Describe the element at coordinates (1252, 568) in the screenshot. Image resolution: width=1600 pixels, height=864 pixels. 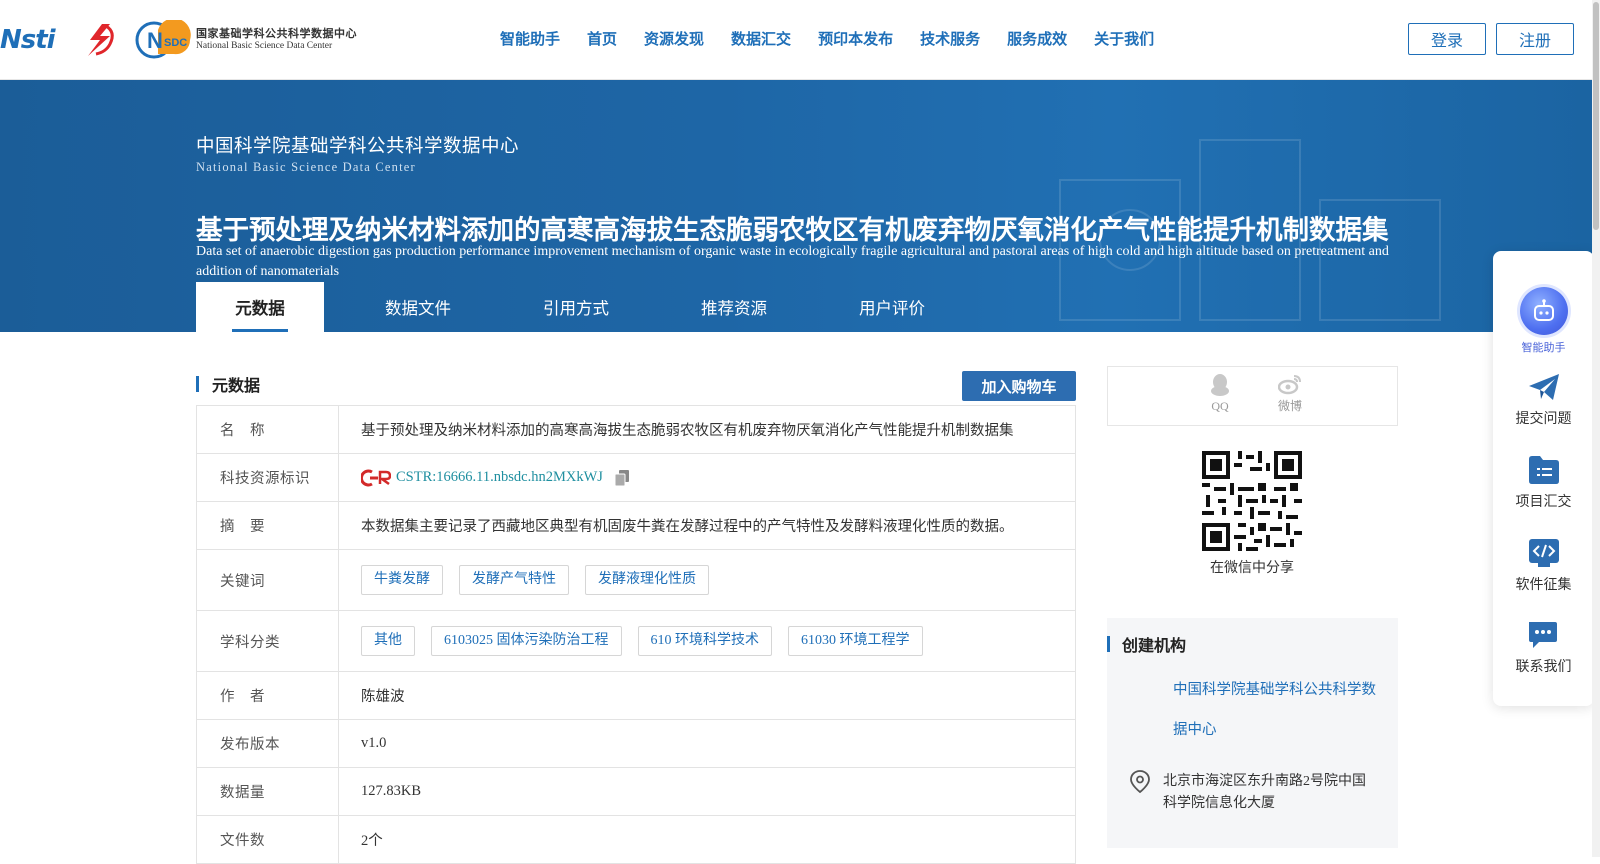
I see `wechat-share-label: 在微信中分享` at that location.